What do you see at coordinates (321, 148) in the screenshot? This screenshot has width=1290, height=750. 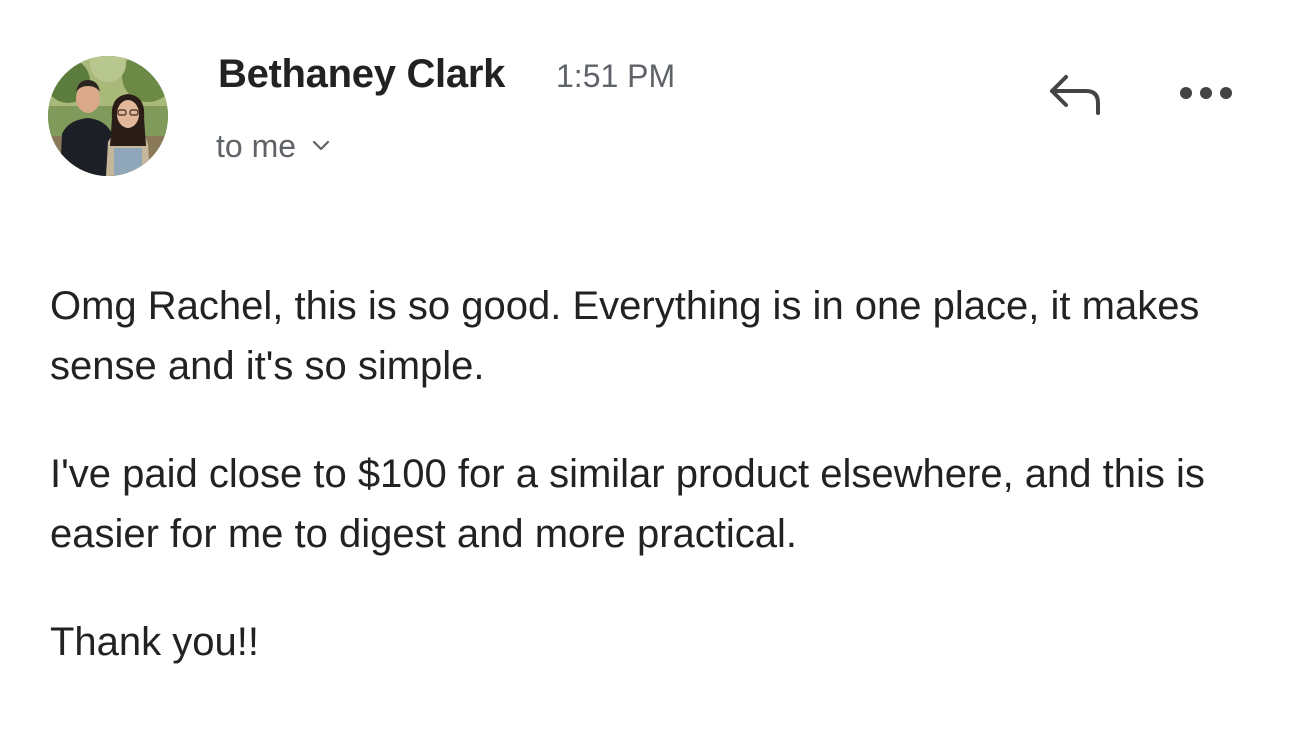 I see `chevron-down-icon` at bounding box center [321, 148].